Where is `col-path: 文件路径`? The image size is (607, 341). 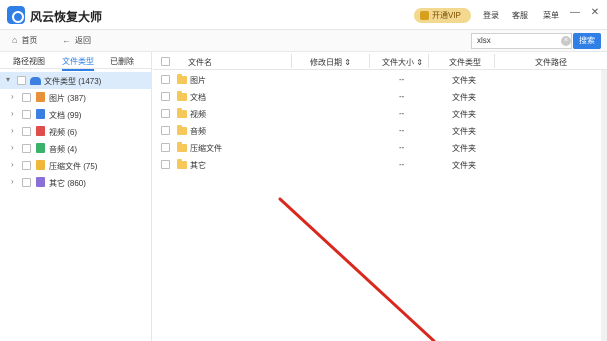
col-path: 文件路径 is located at coordinates (551, 62).